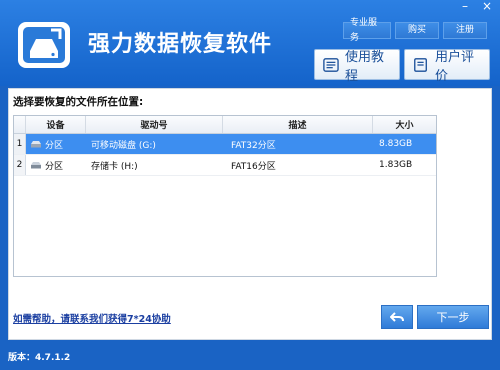 Image resolution: width=500 pixels, height=370 pixels. I want to click on drive-cell: 存储卡 (H:), so click(114, 166).